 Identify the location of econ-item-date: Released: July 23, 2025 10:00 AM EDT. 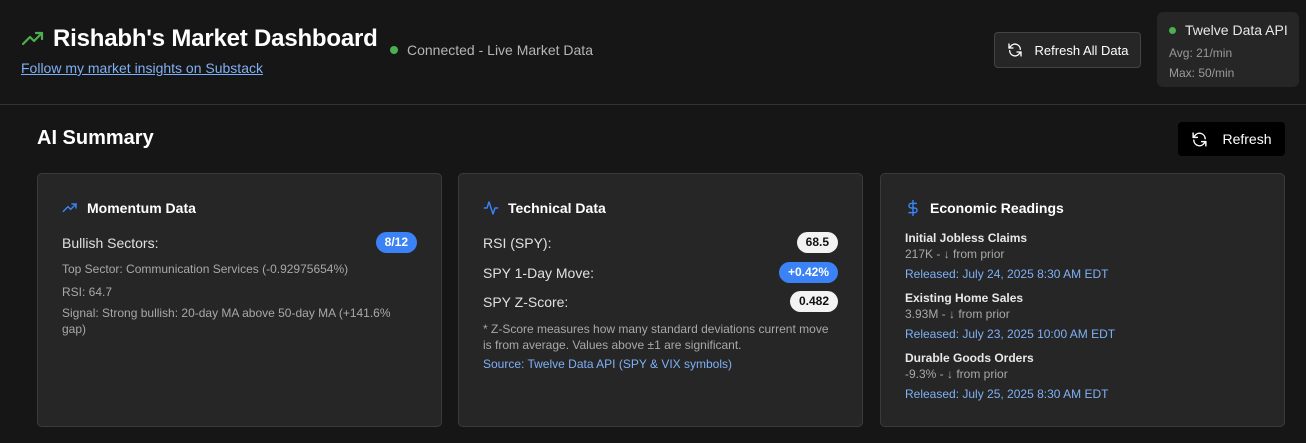
(1010, 334).